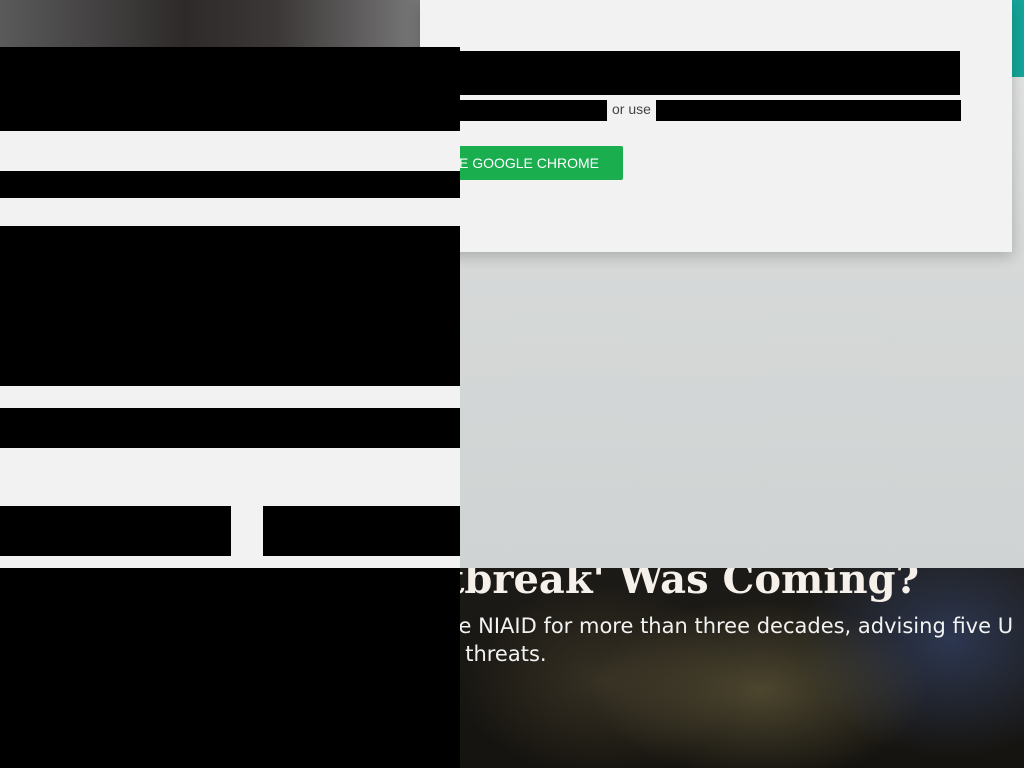  What do you see at coordinates (690, 73) in the screenshot?
I see `redacted-heading` at bounding box center [690, 73].